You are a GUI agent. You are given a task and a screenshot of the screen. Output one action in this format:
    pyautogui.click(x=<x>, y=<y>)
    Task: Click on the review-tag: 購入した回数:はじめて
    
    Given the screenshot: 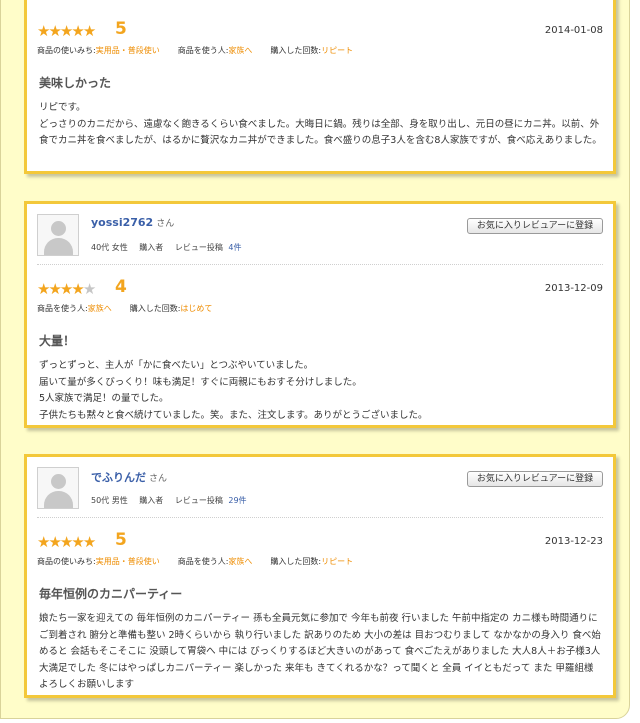 What is the action you would take?
    pyautogui.click(x=171, y=308)
    